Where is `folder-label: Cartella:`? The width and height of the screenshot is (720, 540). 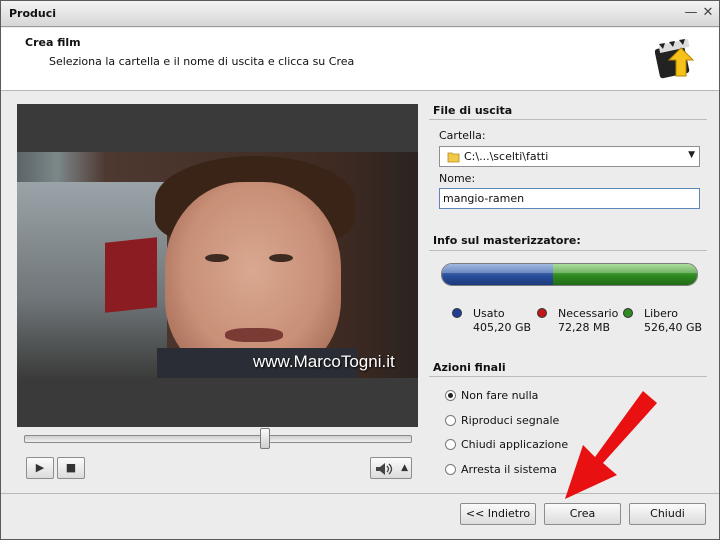
folder-label: Cartella: is located at coordinates (462, 135).